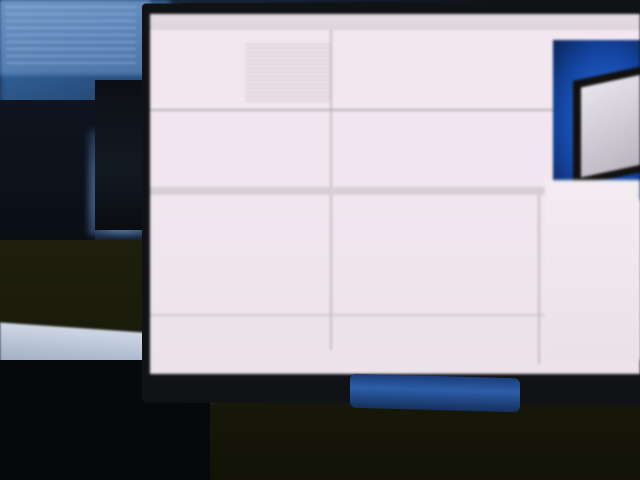  What do you see at coordinates (71, 36) in the screenshot?
I see `paper-text-lines` at bounding box center [71, 36].